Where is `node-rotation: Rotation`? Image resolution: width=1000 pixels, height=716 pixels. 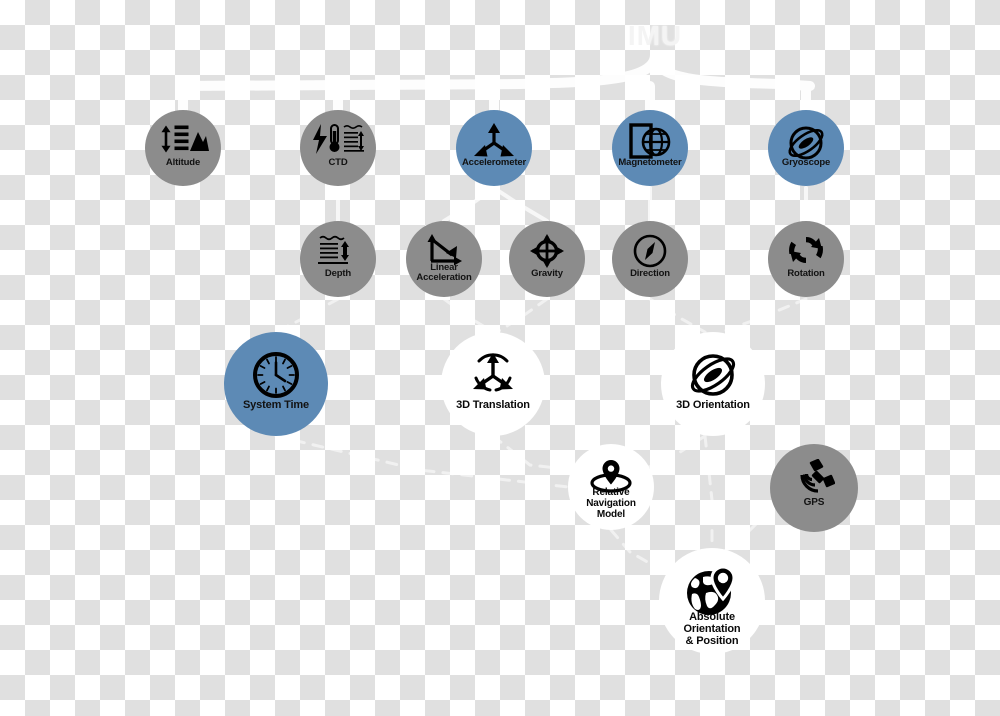
node-rotation: Rotation is located at coordinates (806, 259).